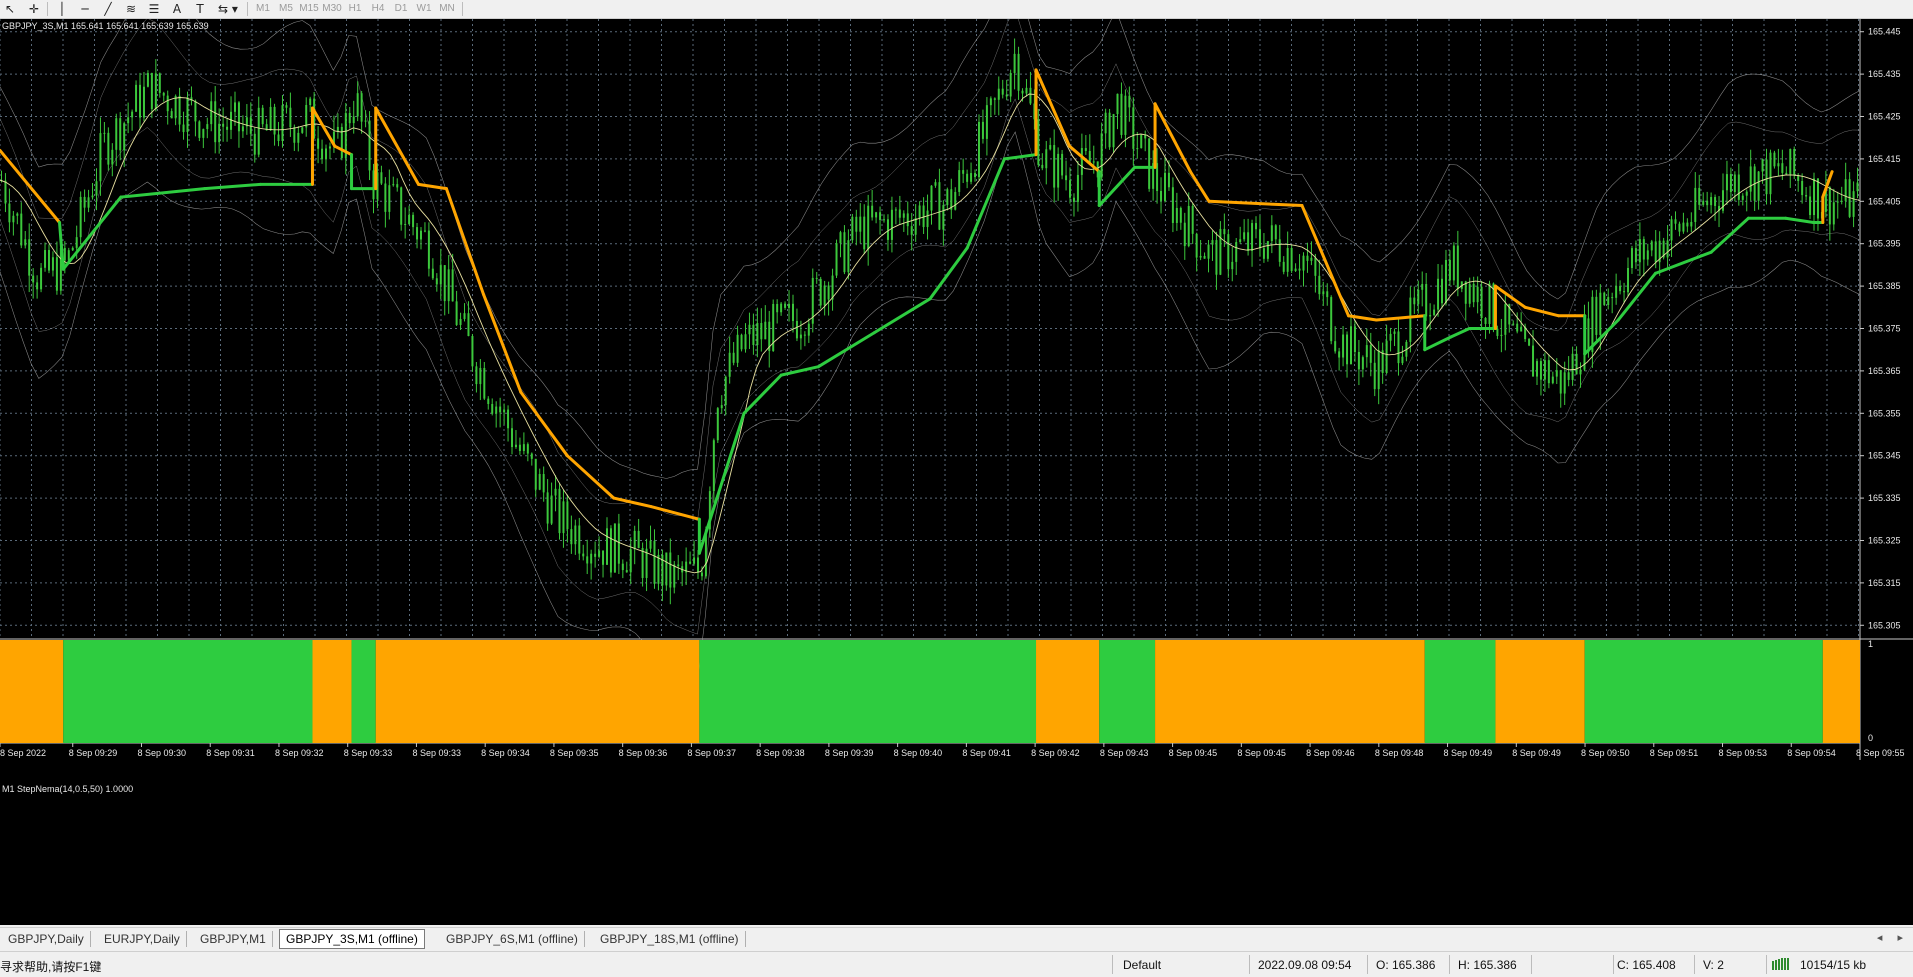 The height and width of the screenshot is (977, 1913). Describe the element at coordinates (46, 939) in the screenshot. I see `tab-gbpjpy-daily: GBPJPY,Daily` at that location.